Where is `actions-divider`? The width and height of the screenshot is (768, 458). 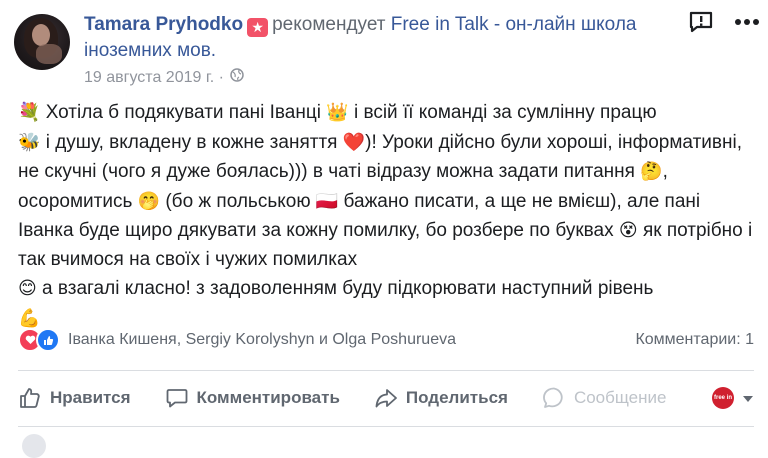
actions-divider is located at coordinates (386, 370).